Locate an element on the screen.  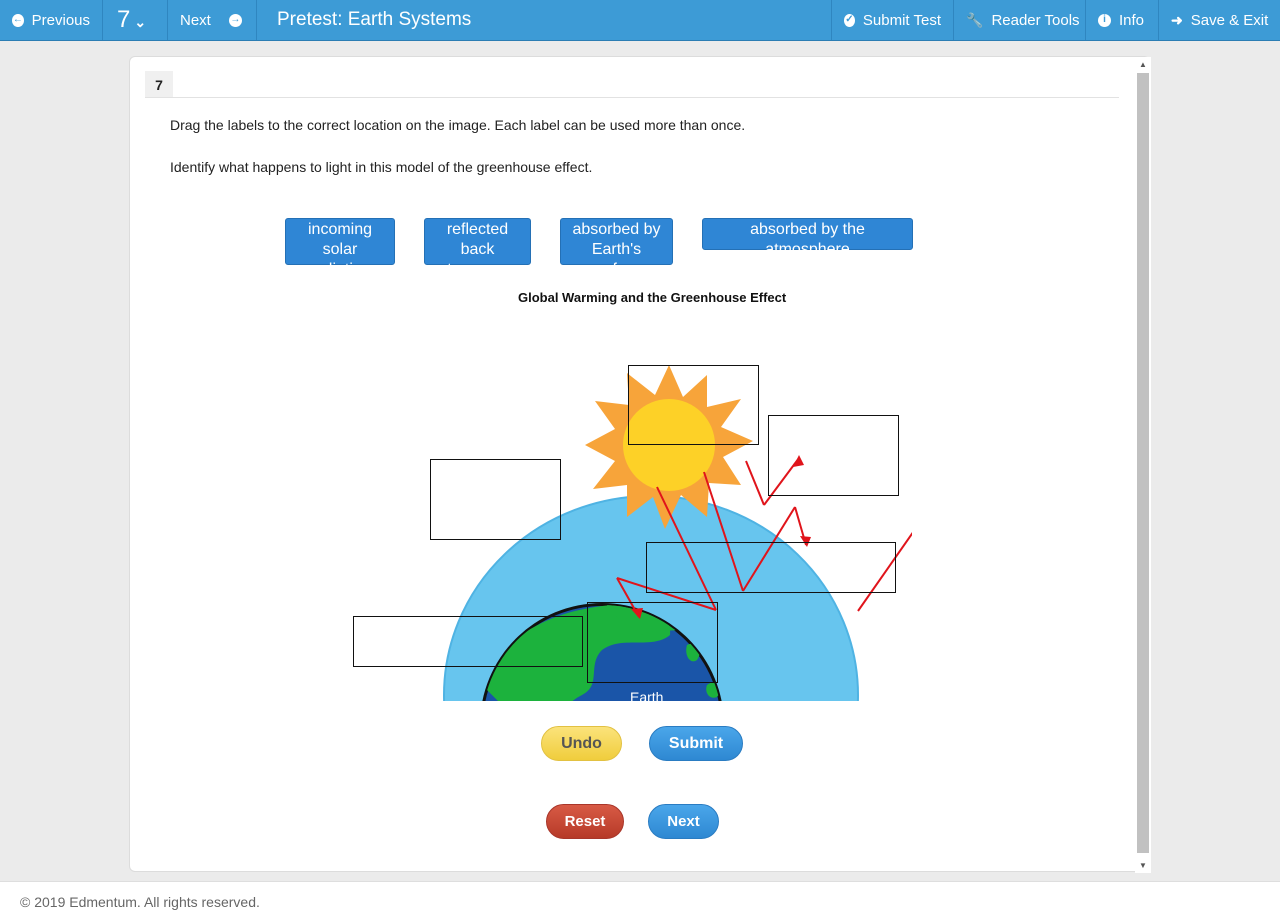
label-reflected-back-to-space: reflected back to space is located at coordinates (477, 248).